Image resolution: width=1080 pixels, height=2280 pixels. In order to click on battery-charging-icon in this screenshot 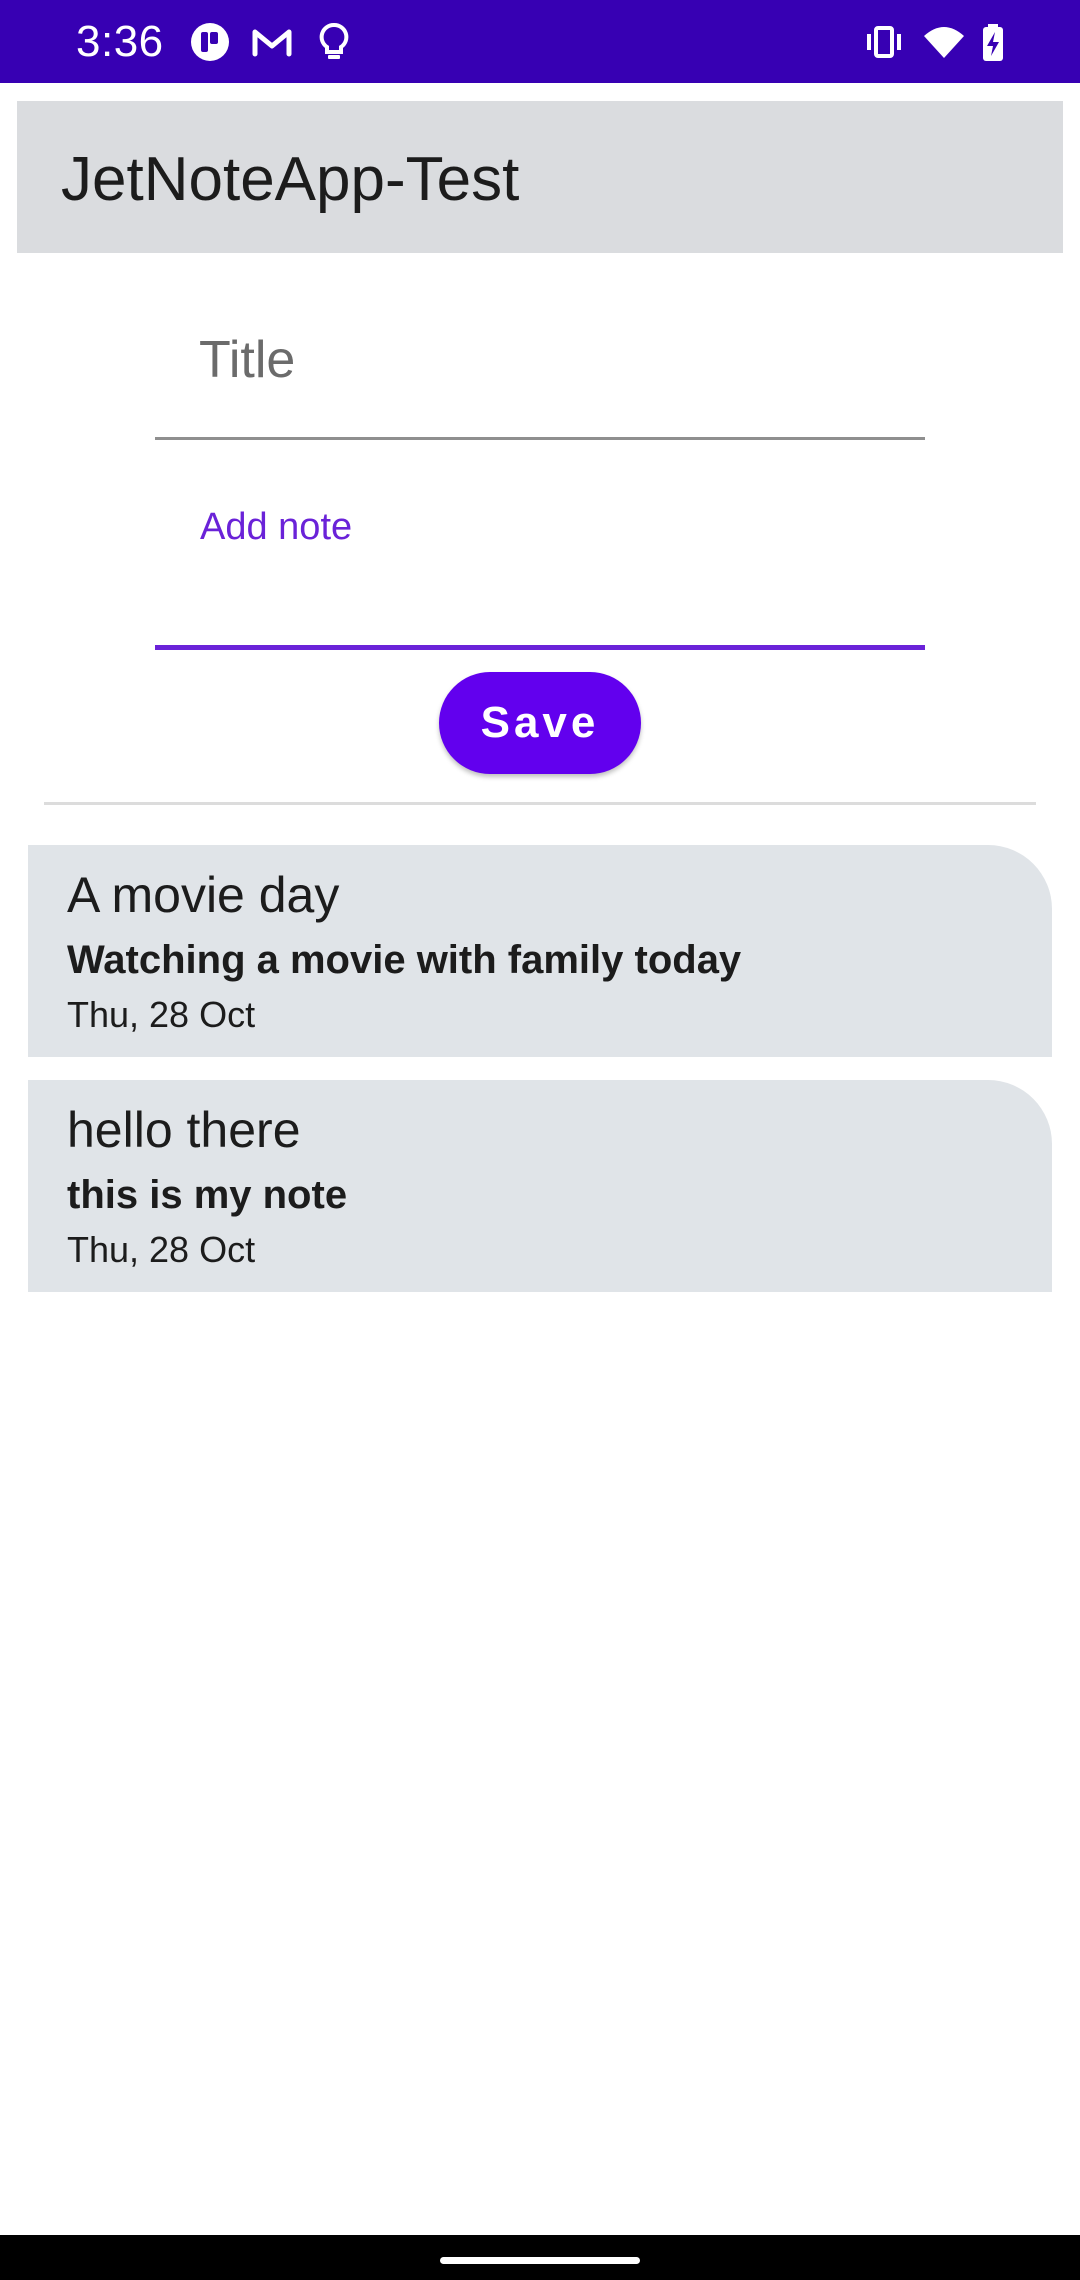, I will do `click(994, 42)`.